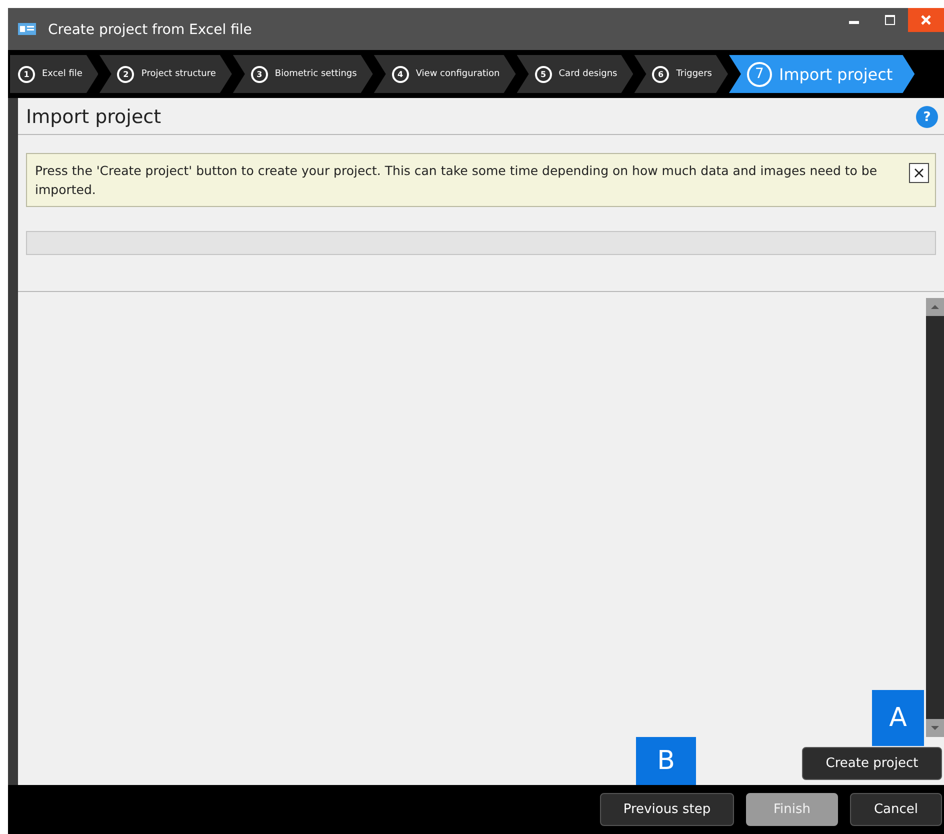 The width and height of the screenshot is (944, 834). What do you see at coordinates (315, 74) in the screenshot?
I see `step-label: Biometric settings` at bounding box center [315, 74].